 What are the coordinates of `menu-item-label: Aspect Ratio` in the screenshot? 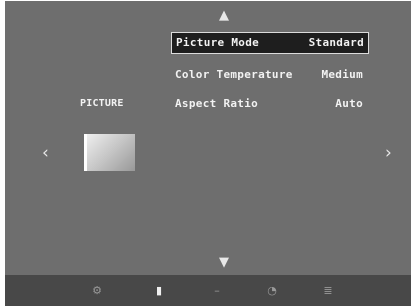 It's located at (217, 103).